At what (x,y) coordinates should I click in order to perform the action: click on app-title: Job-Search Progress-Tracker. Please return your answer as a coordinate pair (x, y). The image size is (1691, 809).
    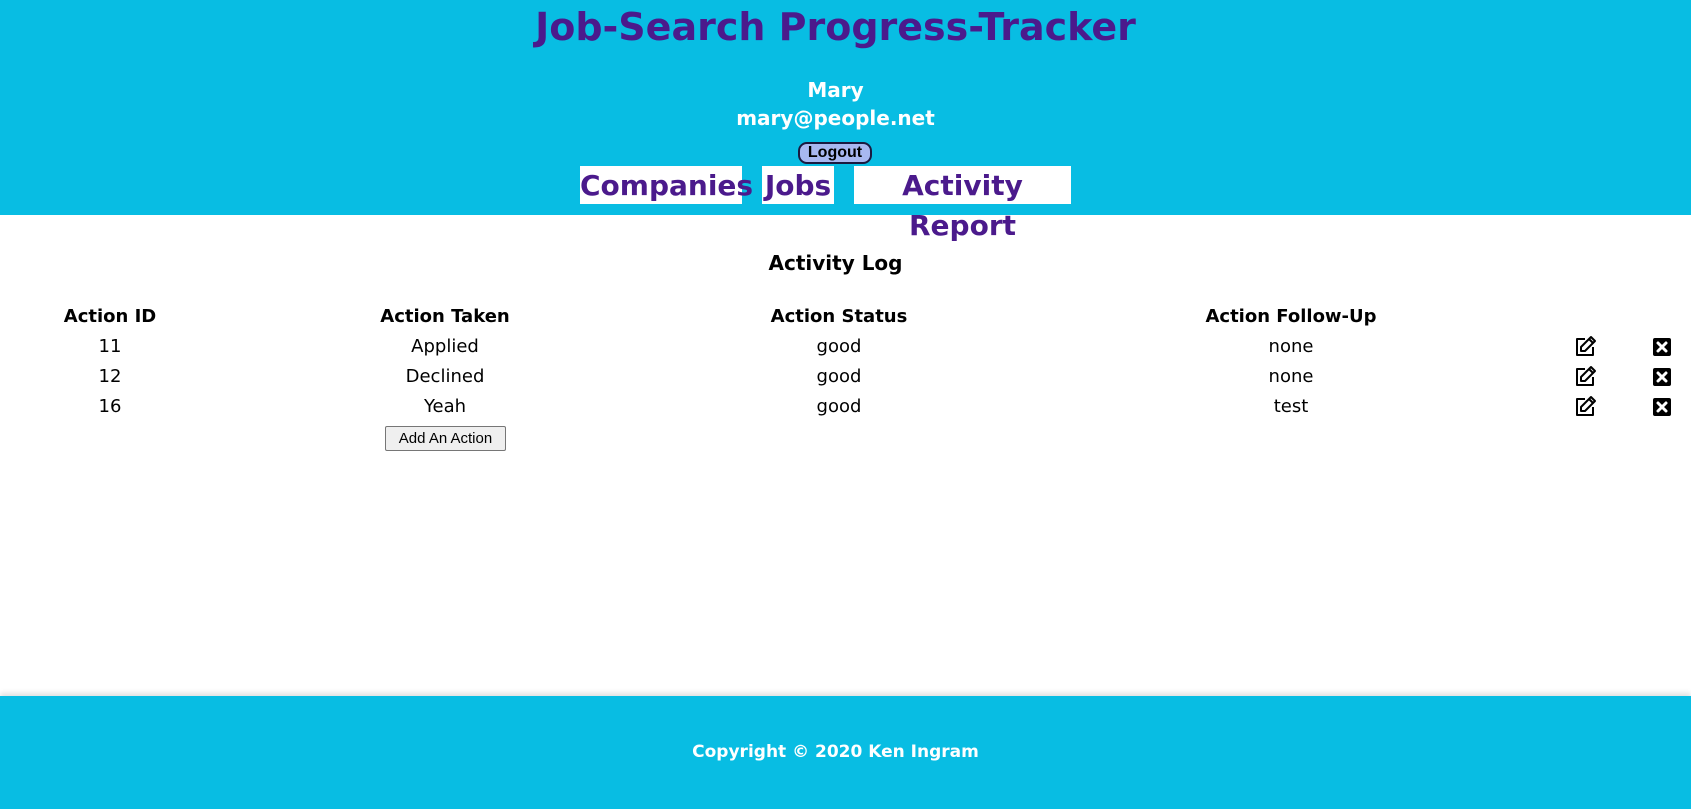
    Looking at the image, I should click on (835, 27).